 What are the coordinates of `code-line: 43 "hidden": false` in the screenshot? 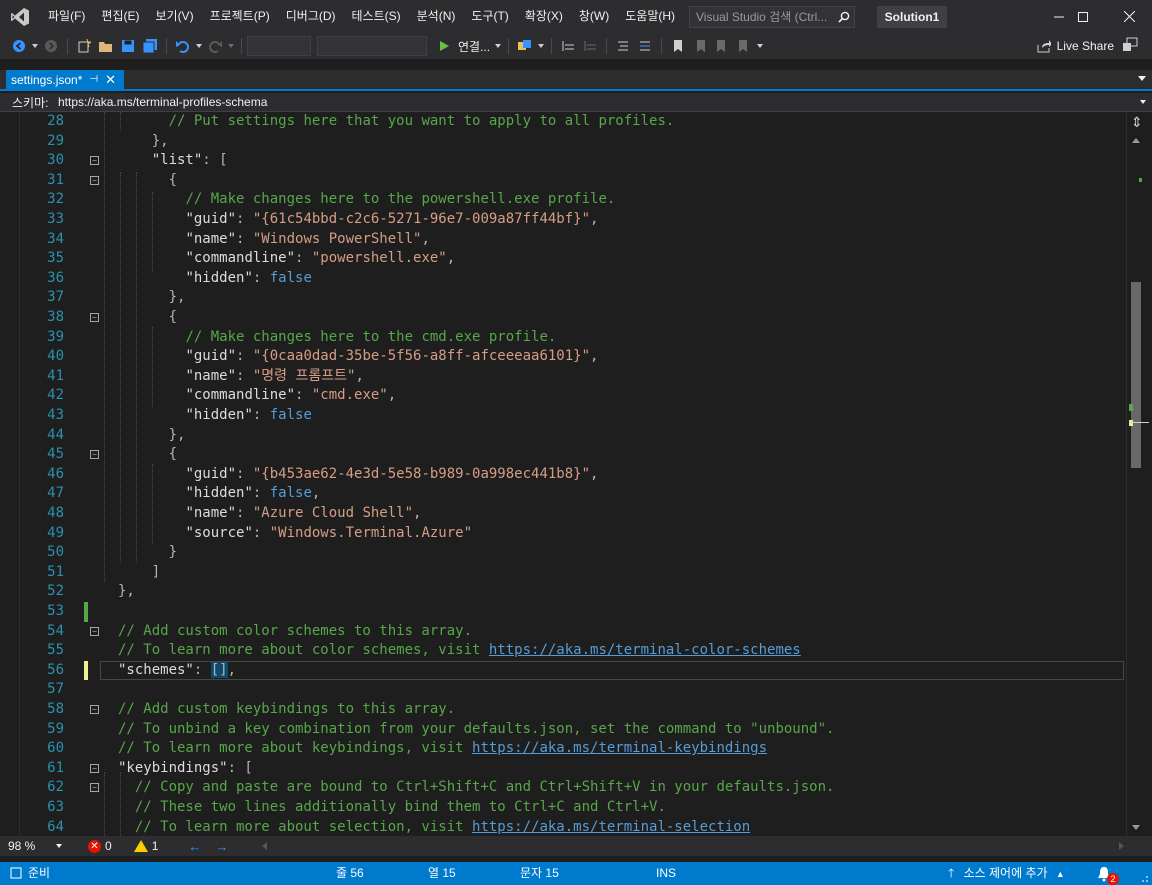 It's located at (563, 416).